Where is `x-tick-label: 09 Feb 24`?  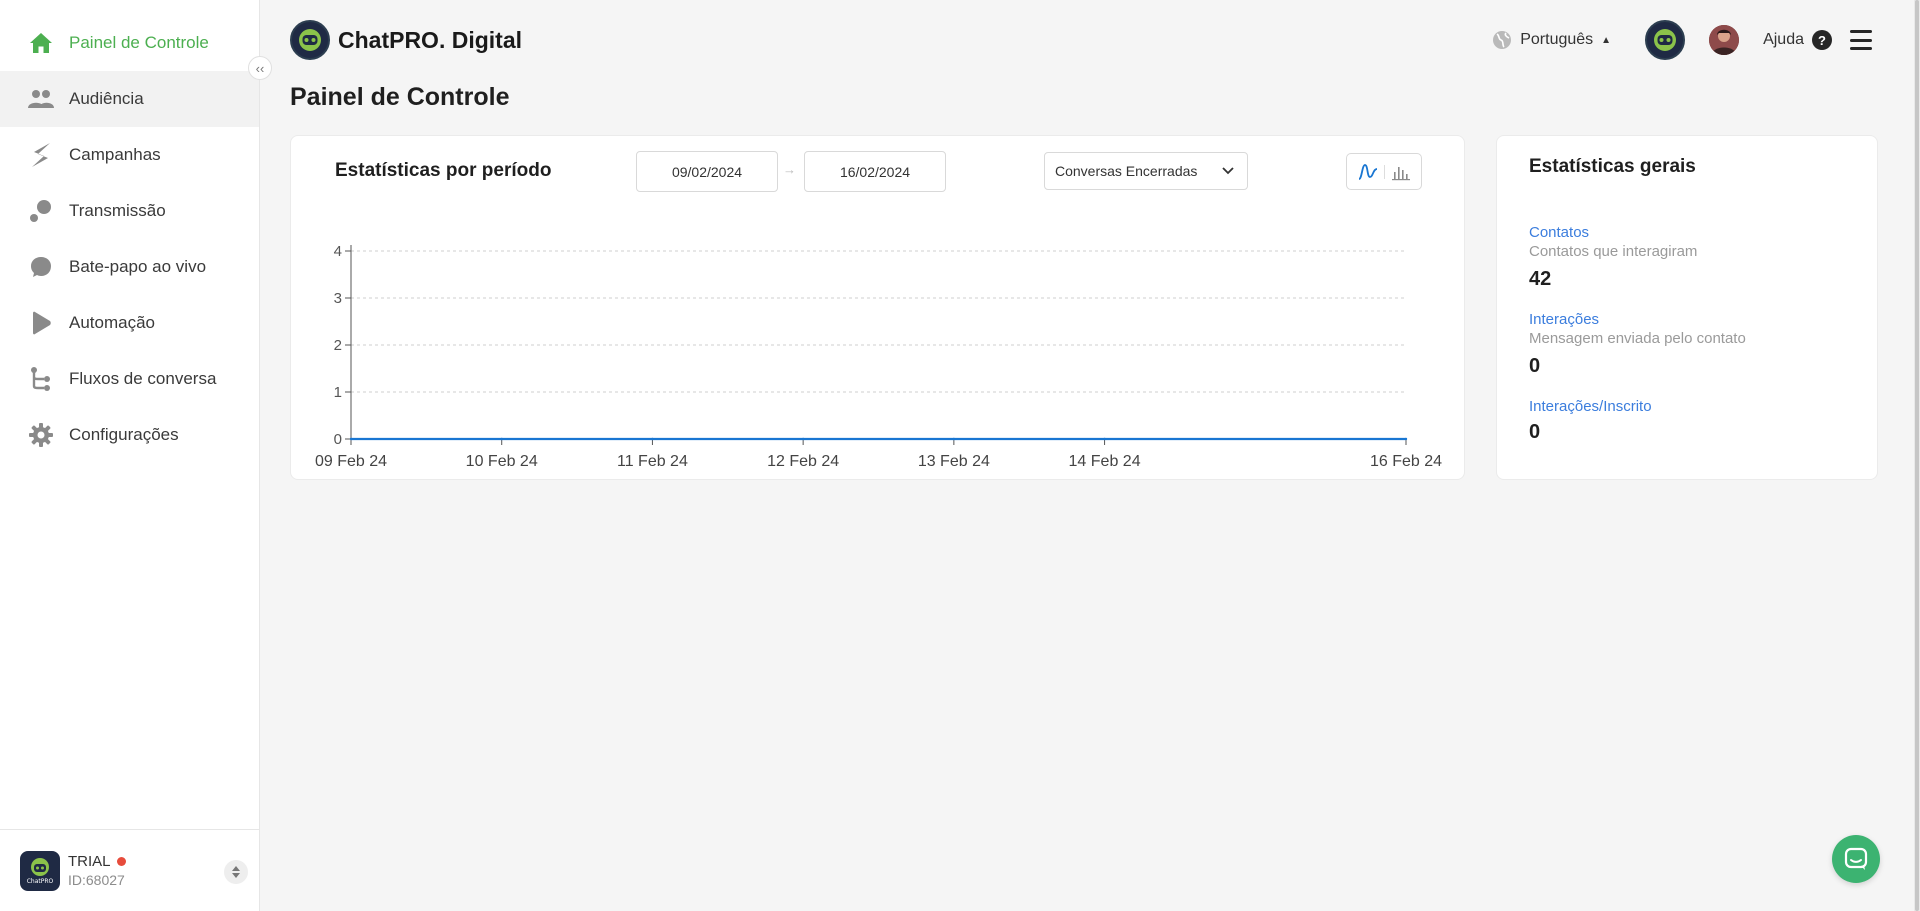 x-tick-label: 09 Feb 24 is located at coordinates (351, 461).